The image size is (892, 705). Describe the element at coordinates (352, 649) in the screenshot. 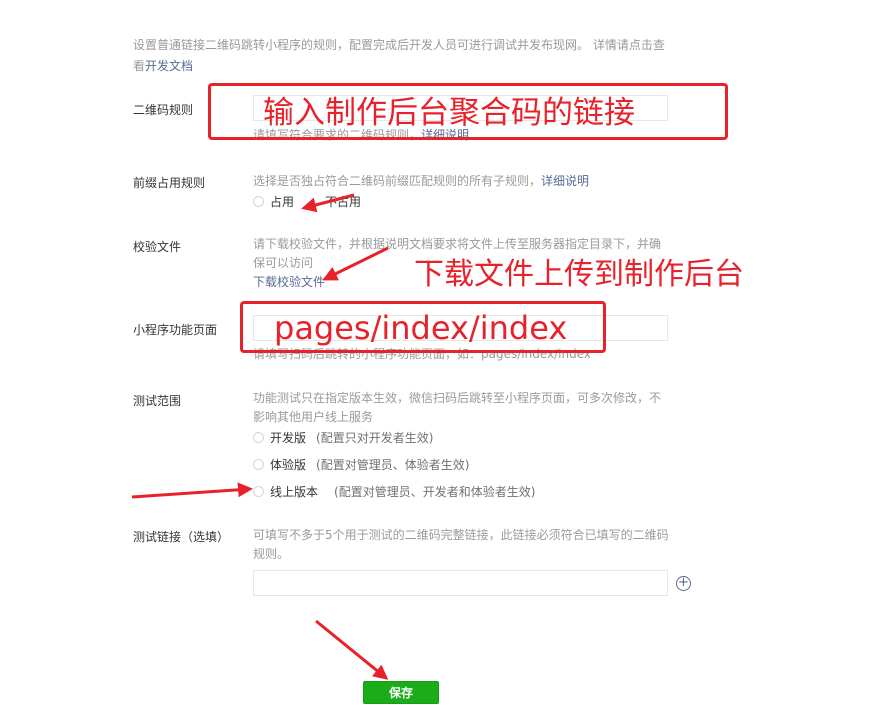

I see `arrow-to-save` at that location.